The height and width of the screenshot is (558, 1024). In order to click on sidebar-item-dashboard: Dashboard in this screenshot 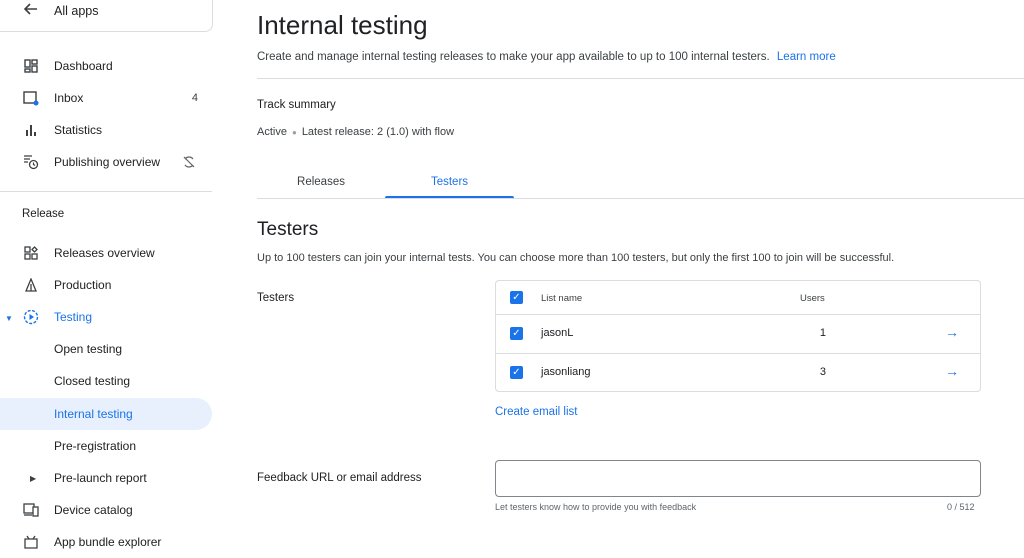, I will do `click(106, 66)`.